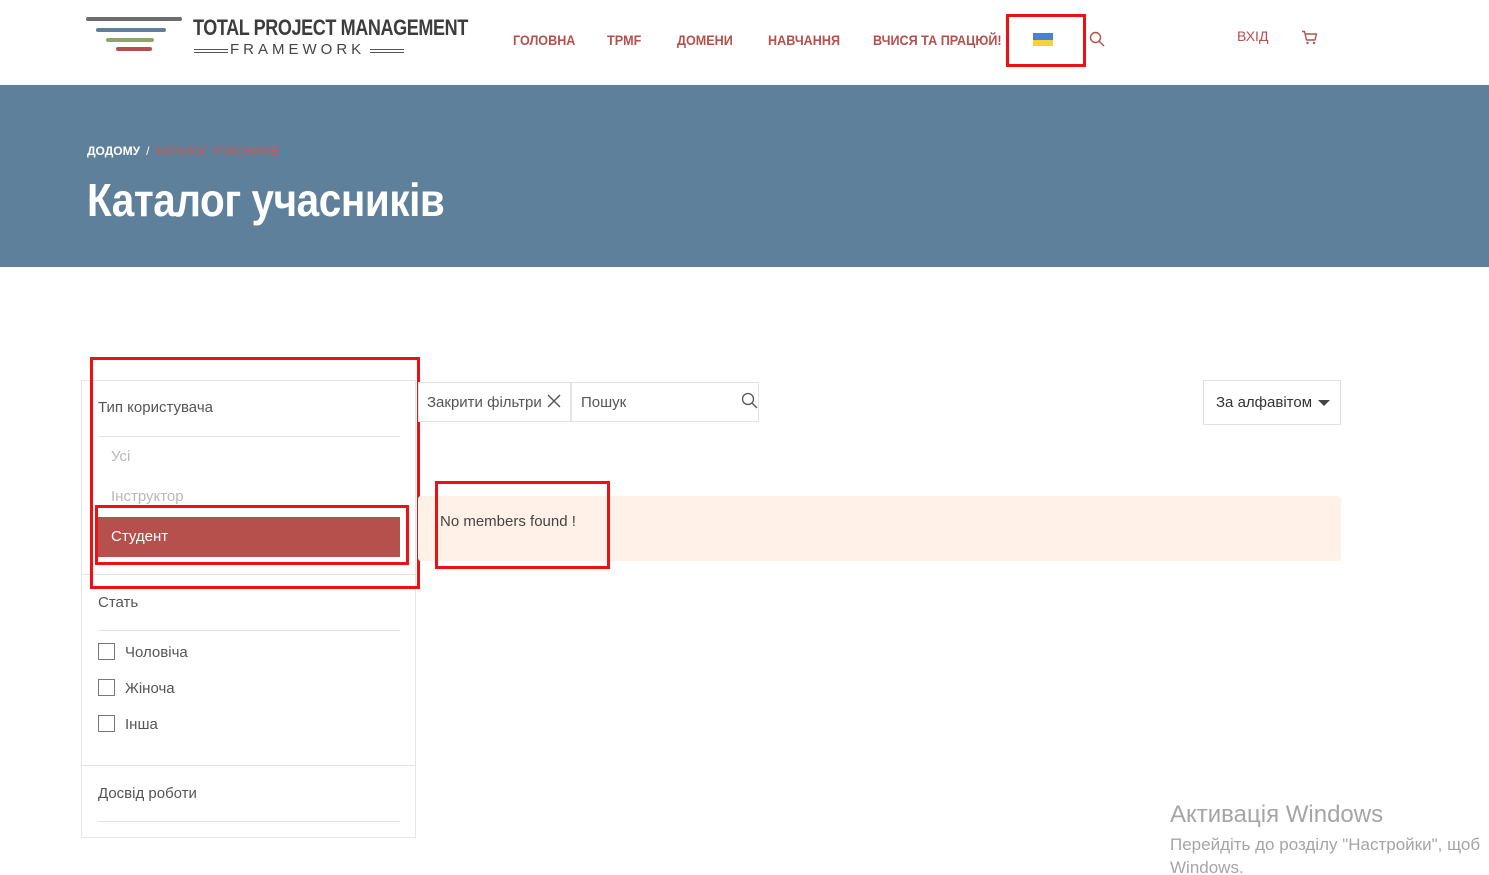 This screenshot has width=1489, height=875. I want to click on windows-activation-title: Активація Windows, so click(1277, 814).